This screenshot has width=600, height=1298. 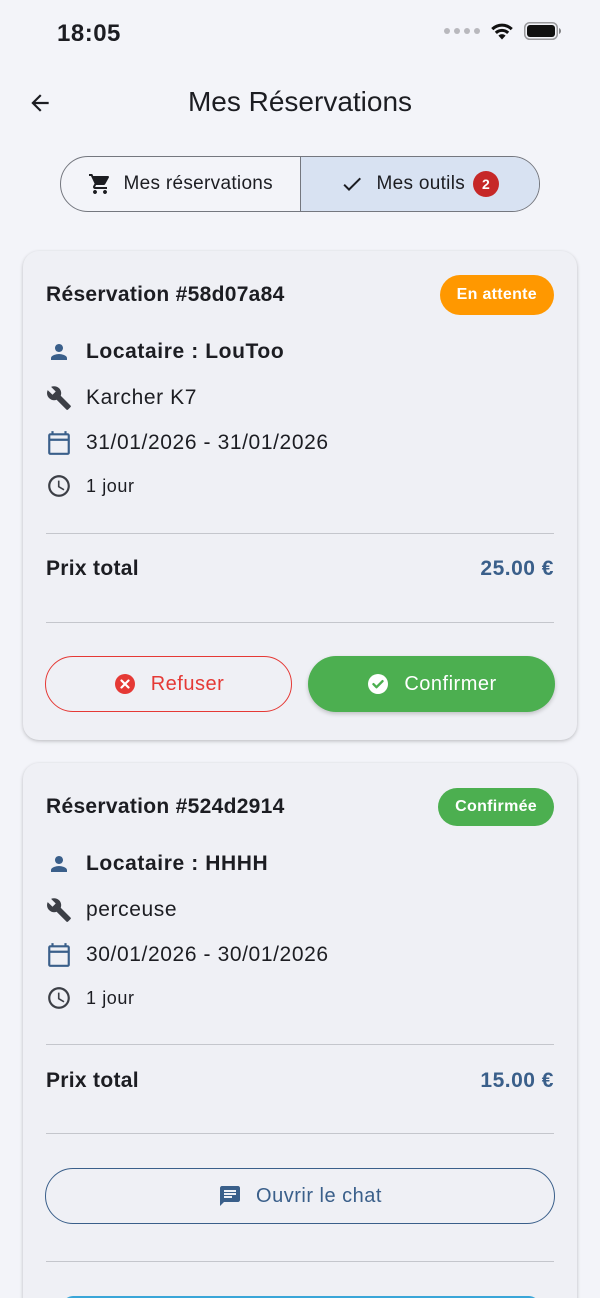 I want to click on tool-row: perceuse, so click(x=111, y=910).